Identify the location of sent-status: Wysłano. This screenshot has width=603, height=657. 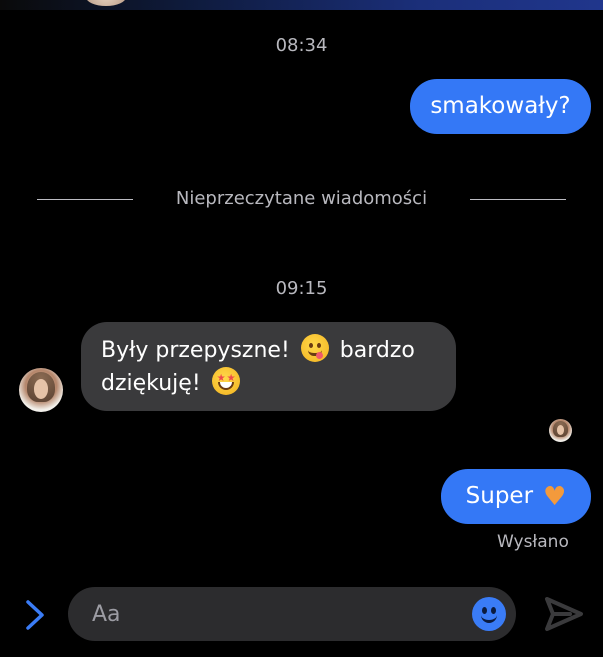
(533, 542).